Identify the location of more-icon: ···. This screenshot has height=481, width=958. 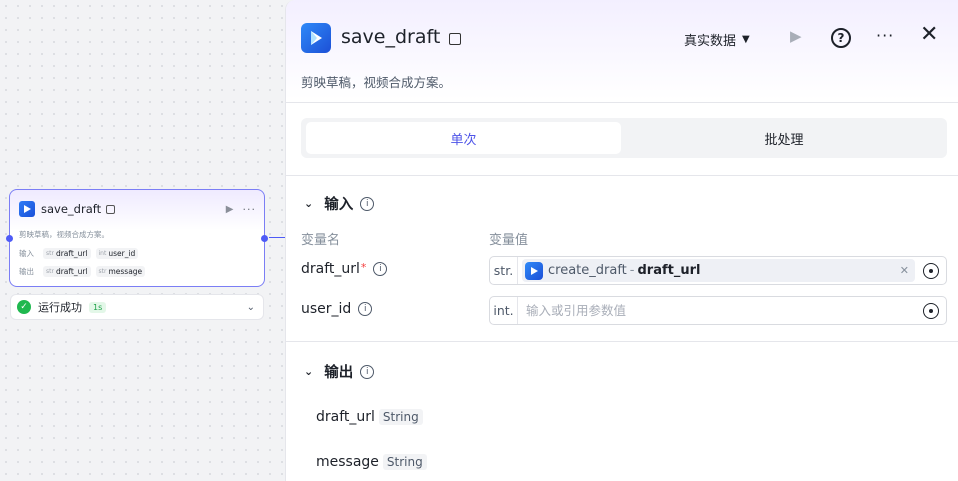
(885, 35).